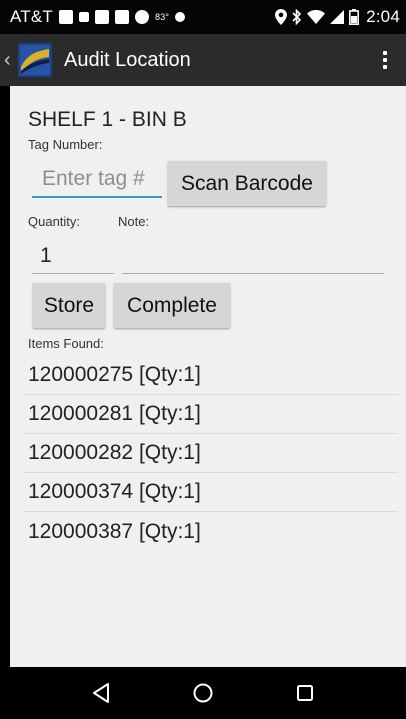 The height and width of the screenshot is (719, 406). I want to click on list-item: 120000374 [Qty:1], so click(211, 492).